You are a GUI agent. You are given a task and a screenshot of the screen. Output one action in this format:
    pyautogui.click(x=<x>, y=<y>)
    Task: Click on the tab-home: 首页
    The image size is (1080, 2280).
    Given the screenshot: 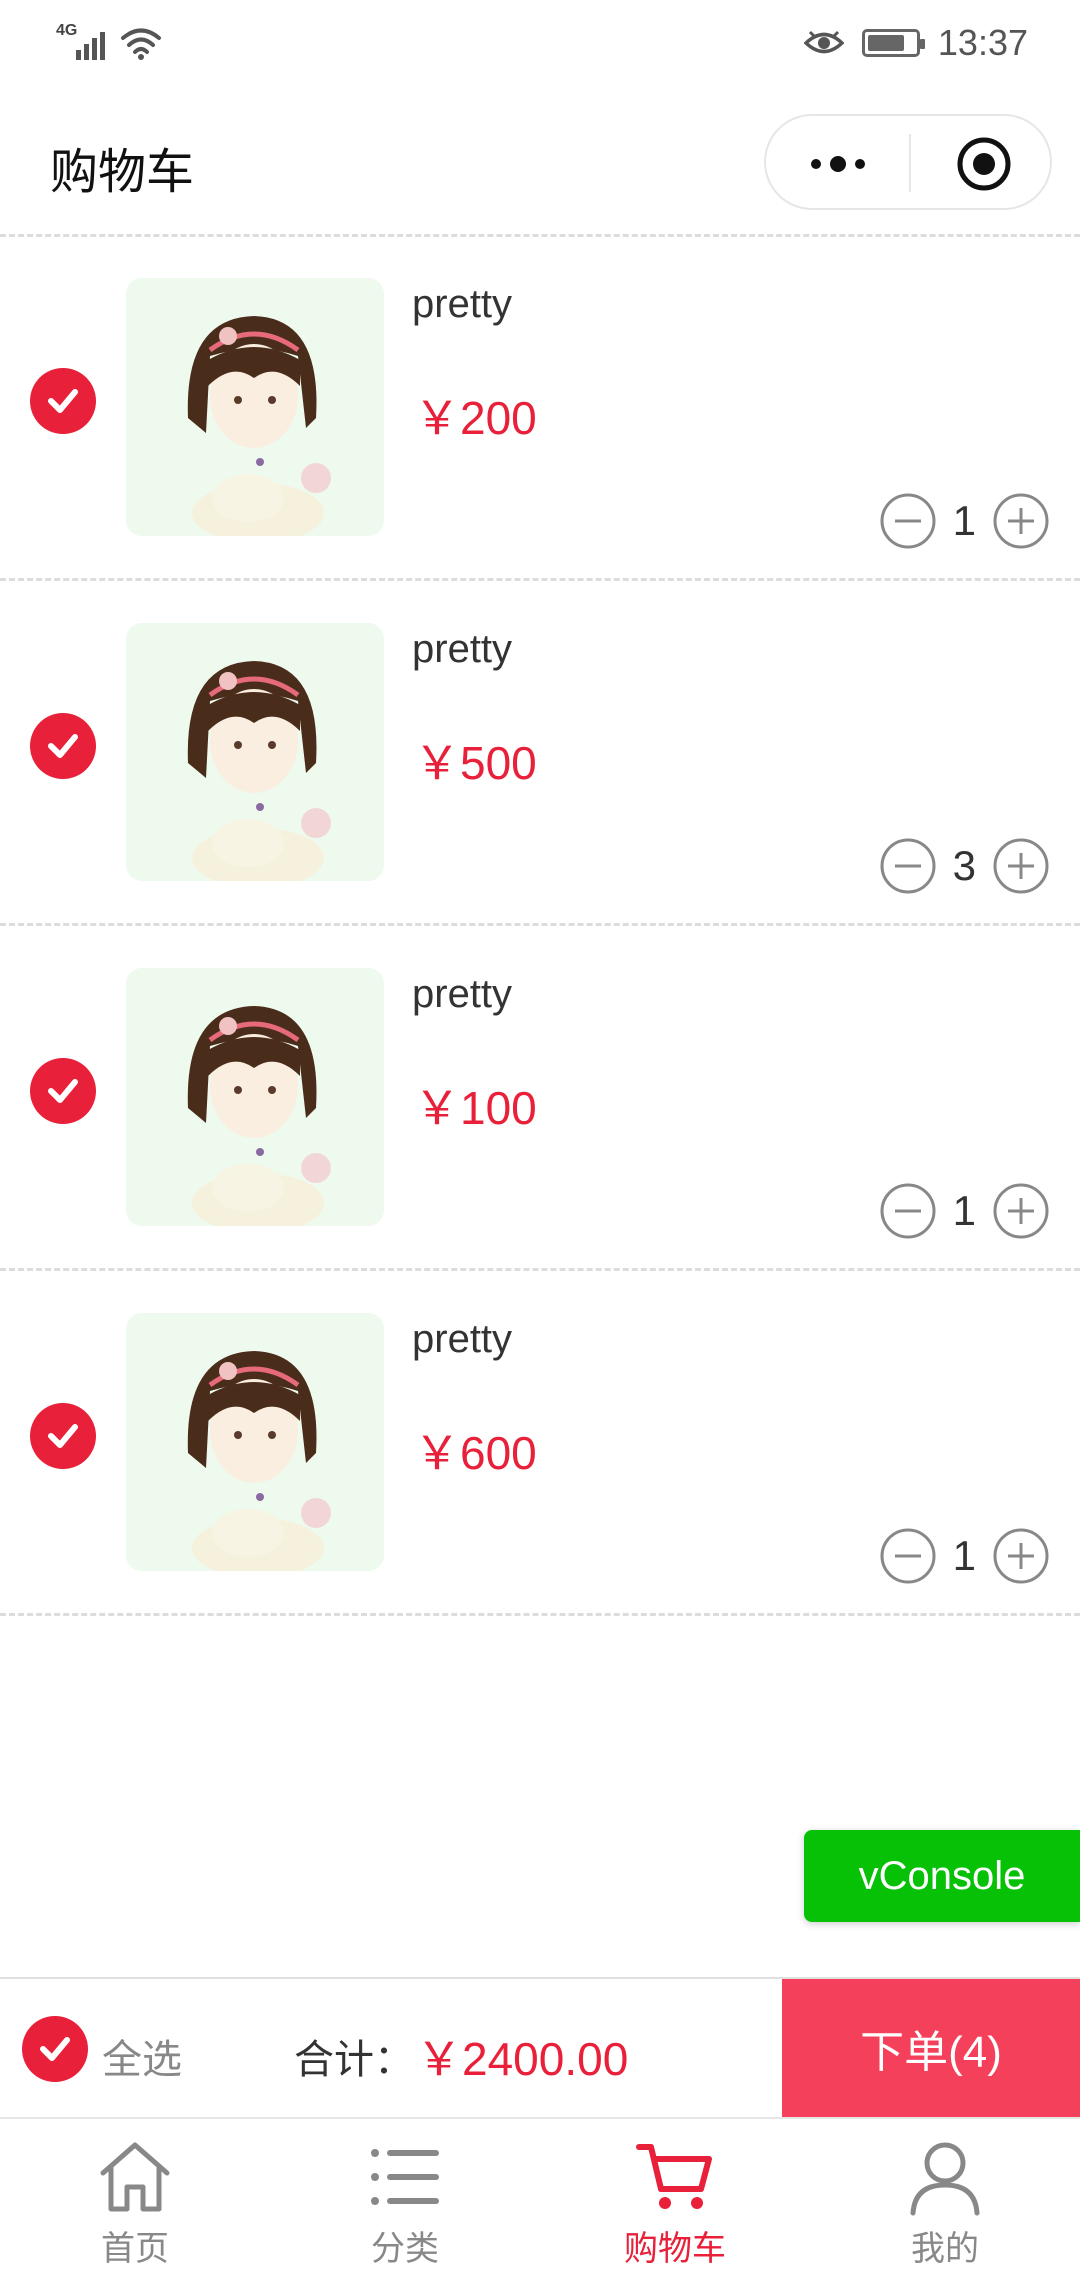 What is the action you would take?
    pyautogui.click(x=135, y=2199)
    